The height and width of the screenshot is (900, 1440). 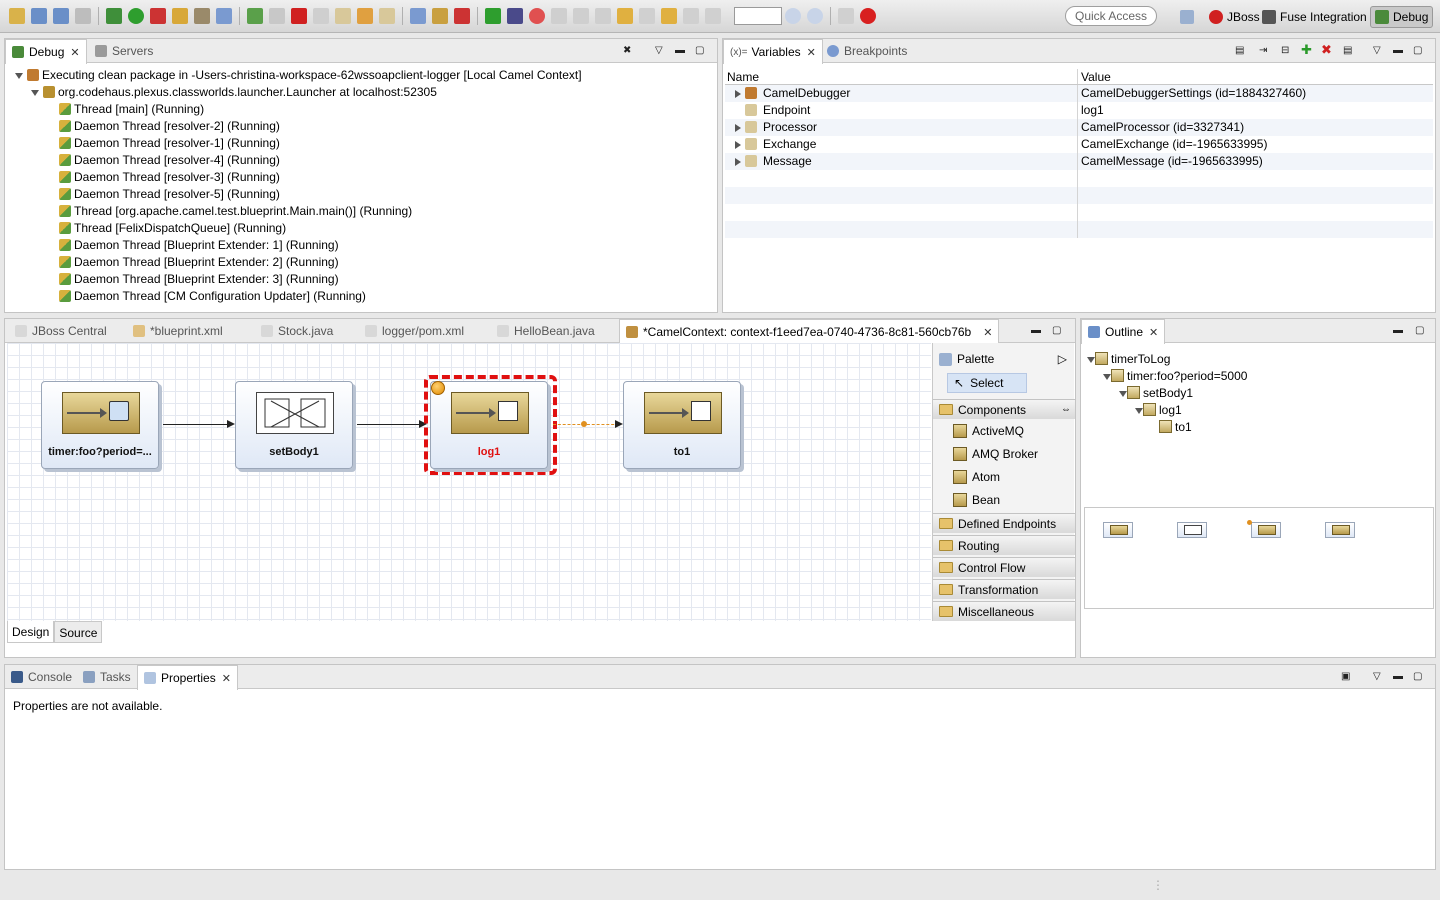 I want to click on suspend-icon, so click(x=277, y=16).